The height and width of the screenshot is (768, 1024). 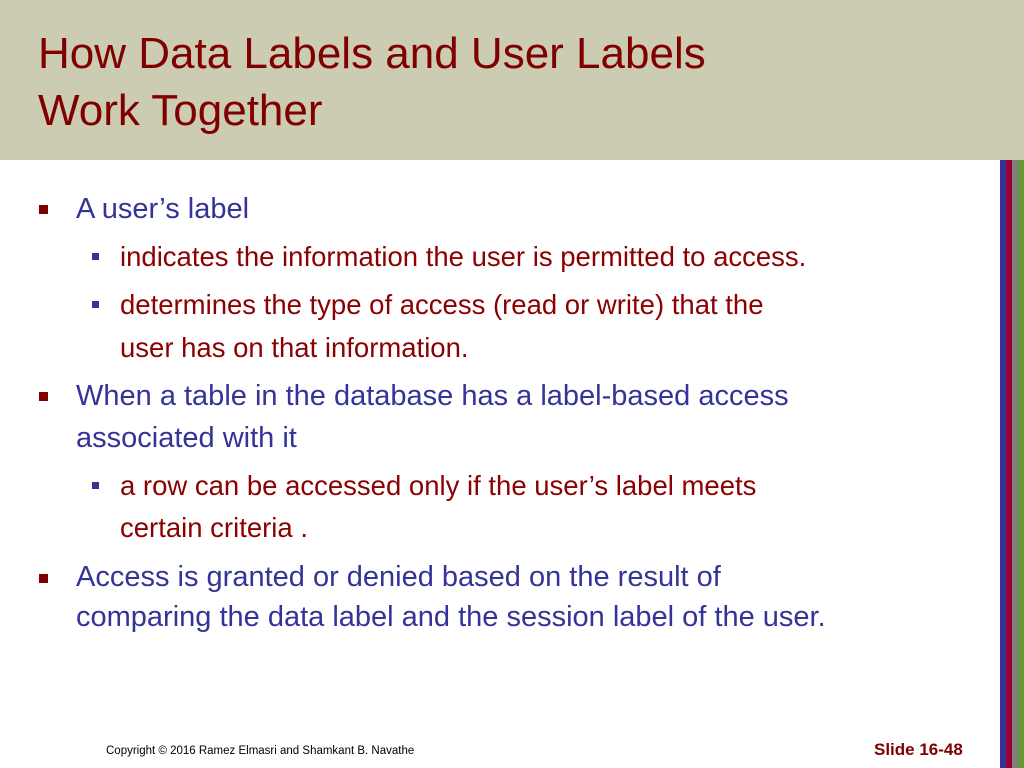 I want to click on sub-bullet-text-continued: certain criteria ., so click(x=214, y=527).